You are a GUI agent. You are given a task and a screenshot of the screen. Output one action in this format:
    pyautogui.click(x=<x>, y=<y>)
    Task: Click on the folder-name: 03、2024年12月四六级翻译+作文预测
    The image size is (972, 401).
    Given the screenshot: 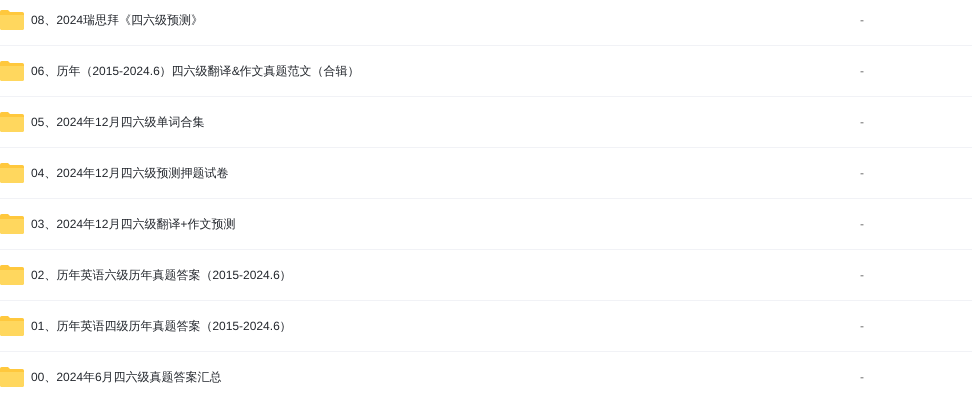 What is the action you would take?
    pyautogui.click(x=445, y=224)
    